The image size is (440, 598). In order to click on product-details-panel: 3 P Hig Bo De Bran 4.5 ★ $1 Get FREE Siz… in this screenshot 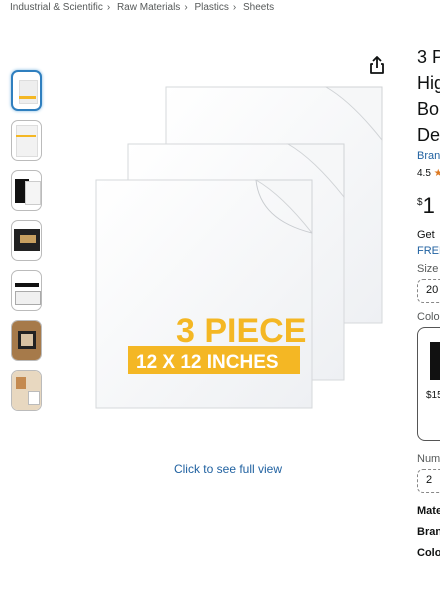, I will do `click(428, 301)`.